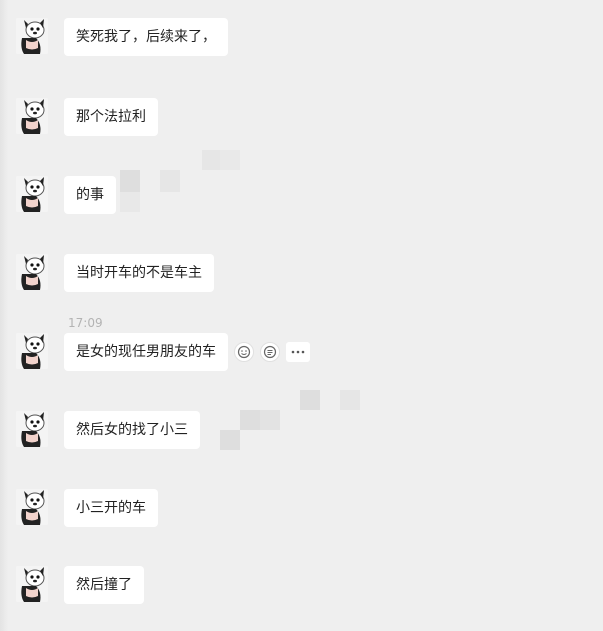 This screenshot has width=603, height=631. Describe the element at coordinates (90, 195) in the screenshot. I see `message-bubble: 的事` at that location.